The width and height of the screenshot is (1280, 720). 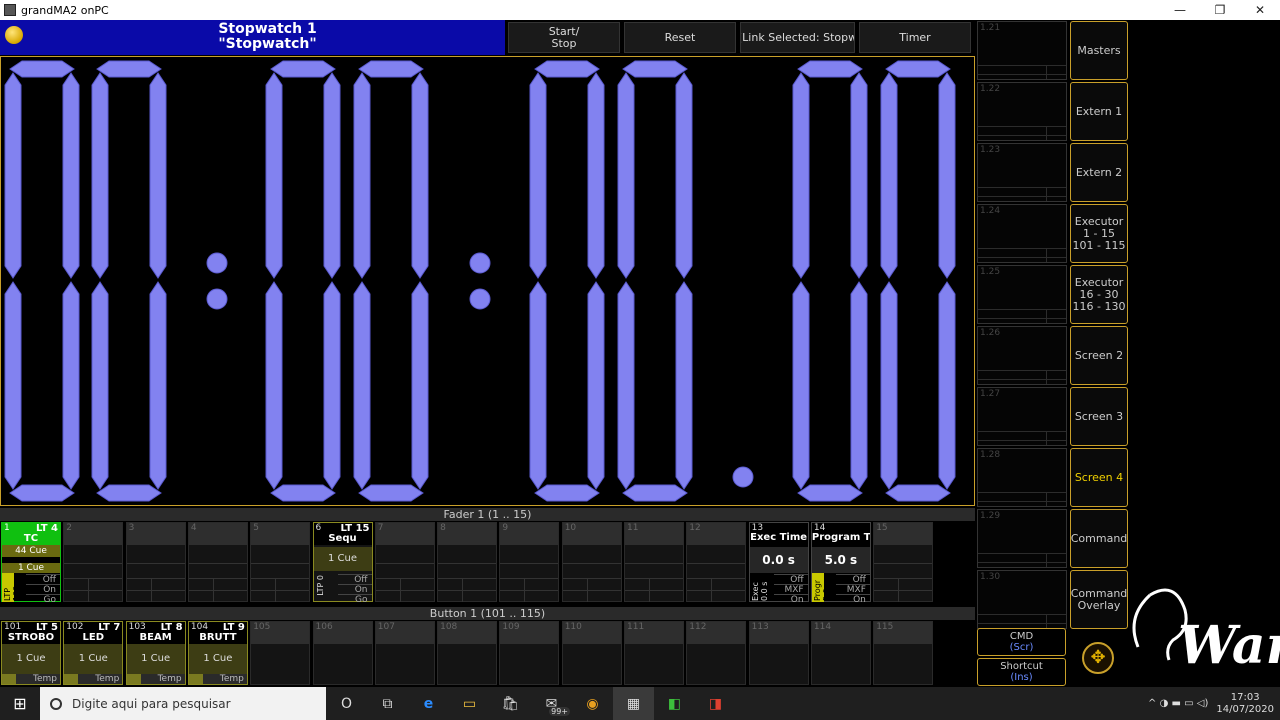 I want to click on timer-button: Timer, so click(x=915, y=37).